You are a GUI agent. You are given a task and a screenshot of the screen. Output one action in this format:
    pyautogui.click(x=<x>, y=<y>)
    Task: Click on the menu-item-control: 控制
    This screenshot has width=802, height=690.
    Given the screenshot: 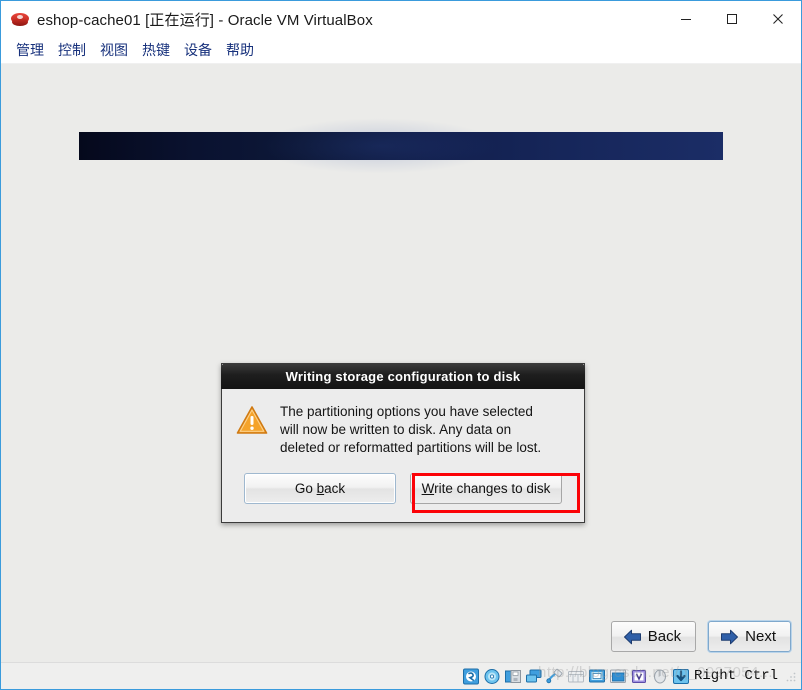 What is the action you would take?
    pyautogui.click(x=72, y=50)
    